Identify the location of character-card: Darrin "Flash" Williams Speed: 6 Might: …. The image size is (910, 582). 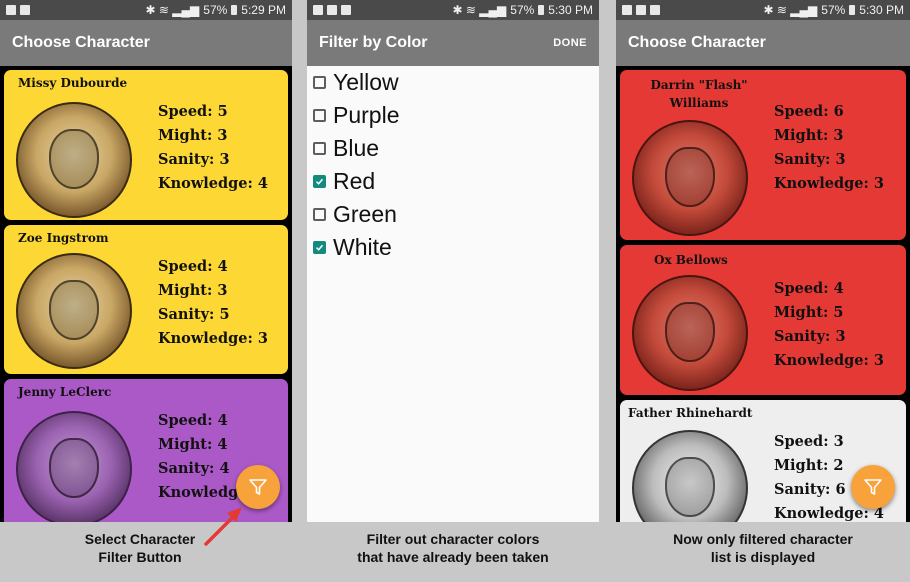
(763, 155).